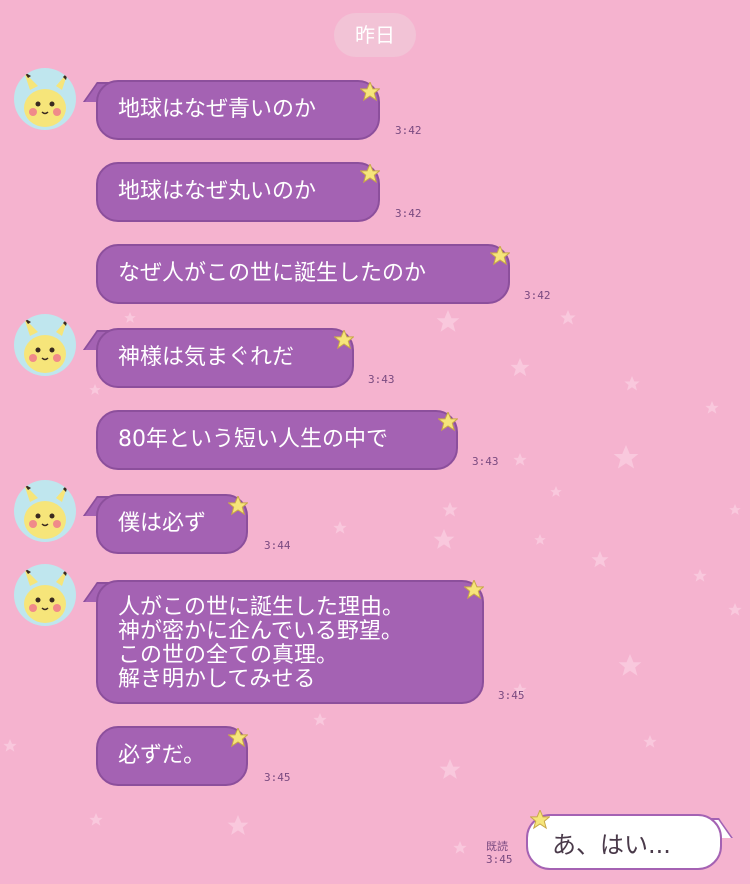 The height and width of the screenshot is (884, 750). I want to click on read-receipt: 既読 3:45, so click(499, 853).